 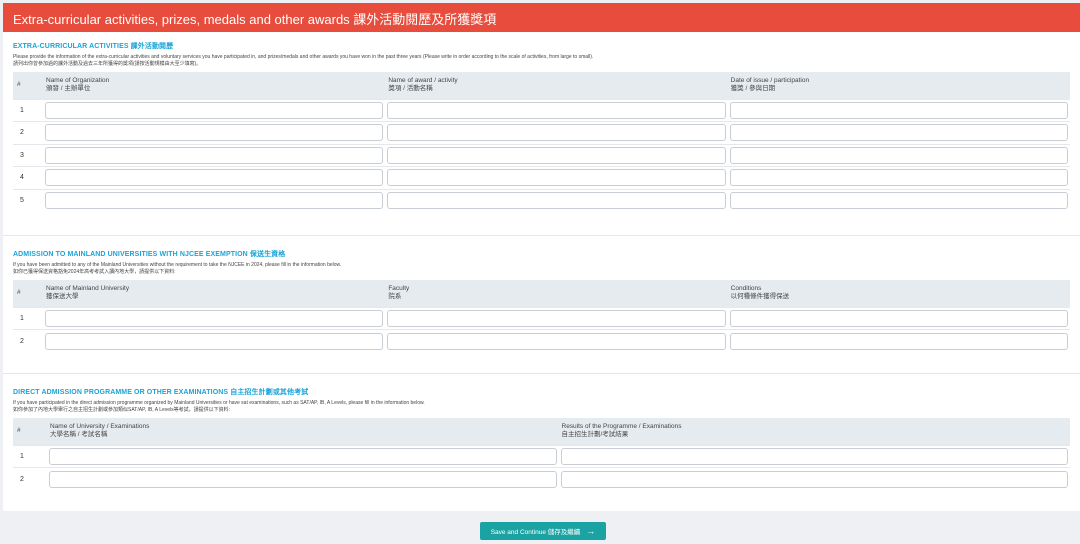 What do you see at coordinates (28, 155) in the screenshot?
I see `row-number: 3` at bounding box center [28, 155].